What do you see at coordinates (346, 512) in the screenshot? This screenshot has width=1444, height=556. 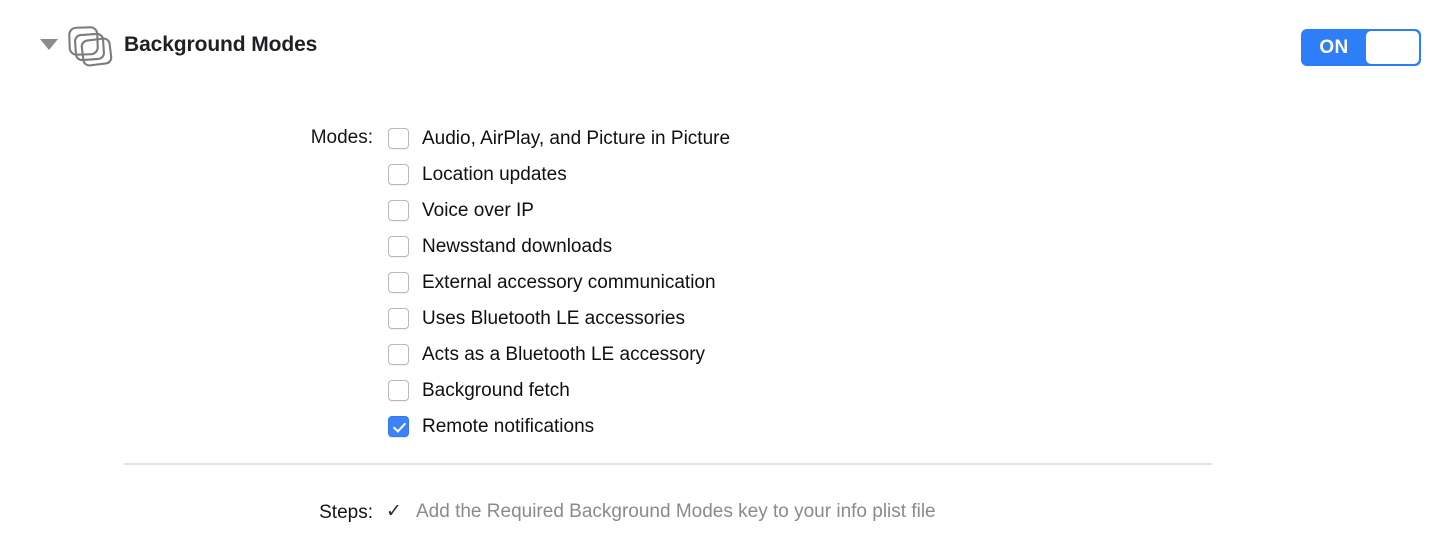 I see `steps-label: Steps:` at bounding box center [346, 512].